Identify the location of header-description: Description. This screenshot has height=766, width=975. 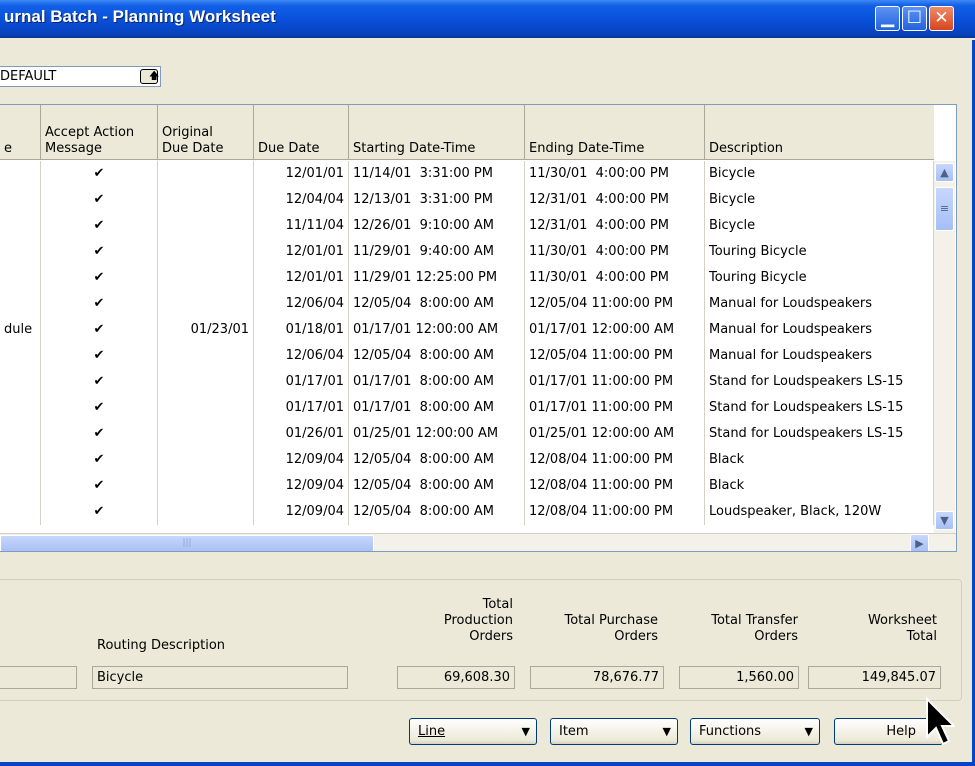
(819, 132).